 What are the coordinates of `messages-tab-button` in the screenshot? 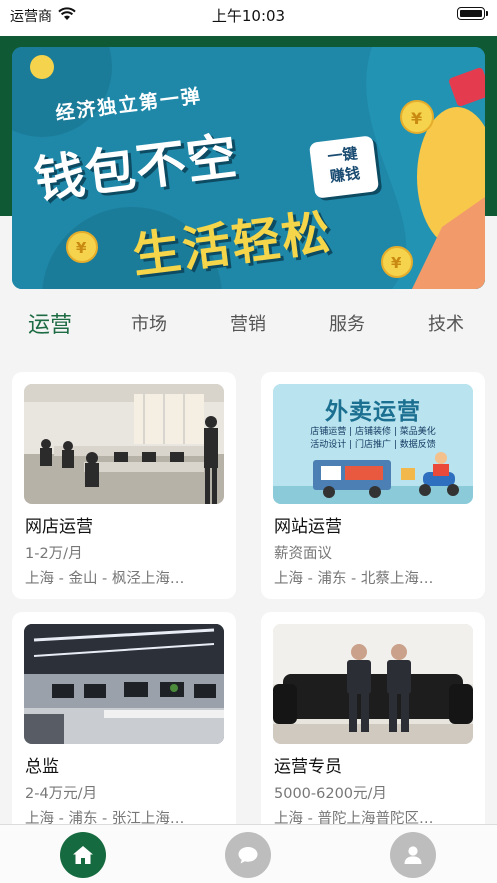 It's located at (248, 855).